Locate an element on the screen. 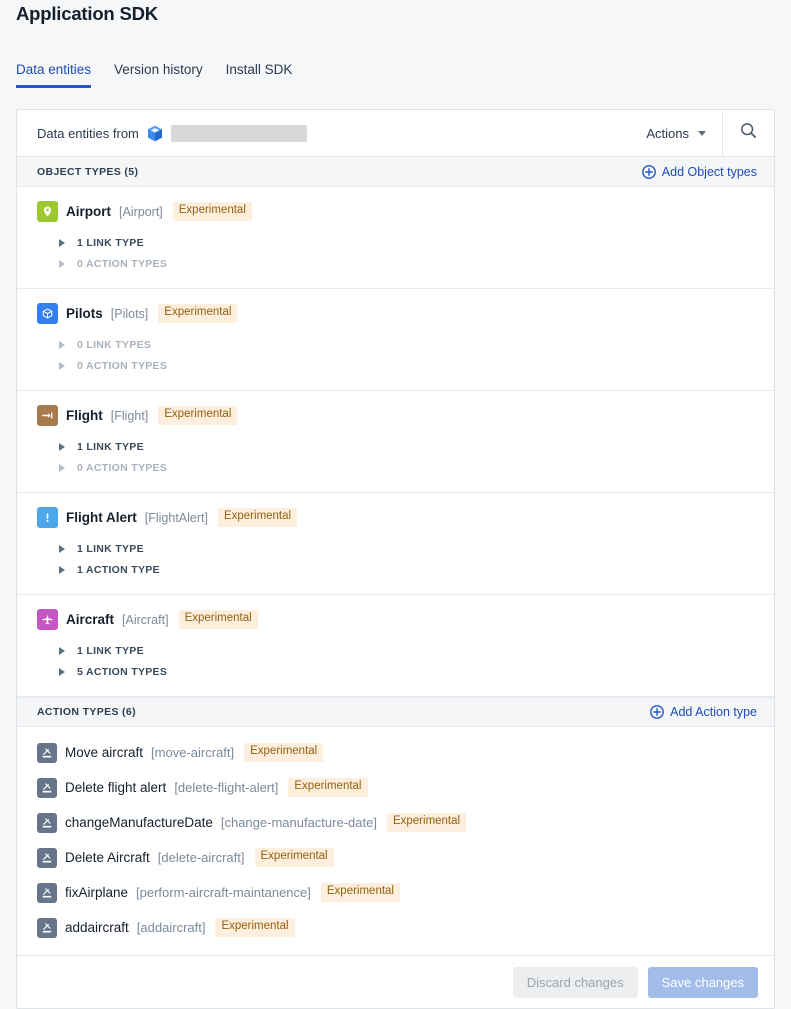 The height and width of the screenshot is (1009, 791). page-title: Application SDK is located at coordinates (87, 13).